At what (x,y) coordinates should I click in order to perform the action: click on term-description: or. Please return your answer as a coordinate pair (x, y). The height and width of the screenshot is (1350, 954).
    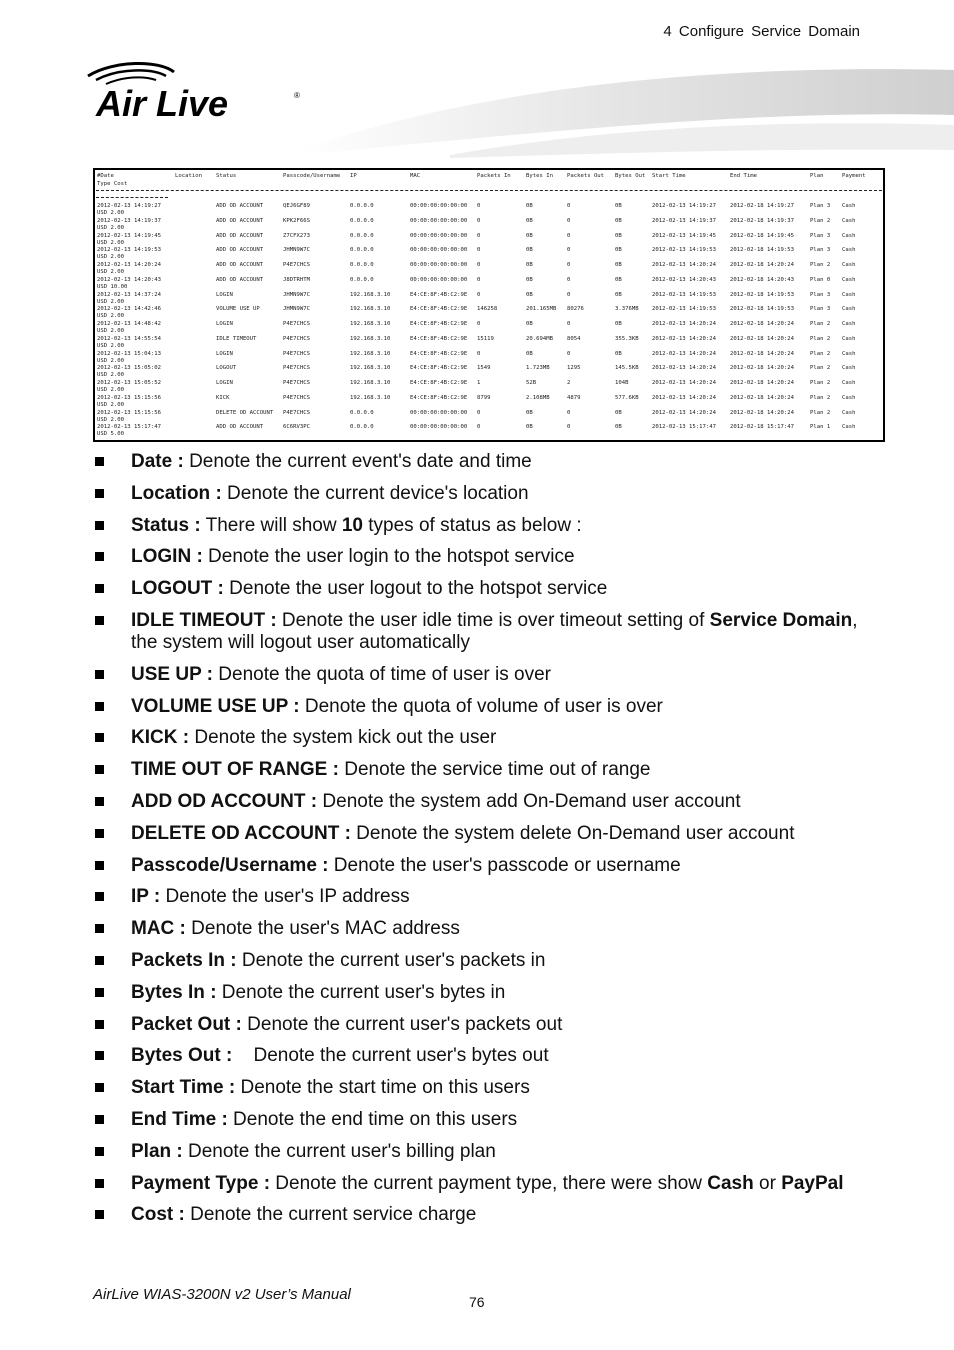
    Looking at the image, I should click on (767, 1183).